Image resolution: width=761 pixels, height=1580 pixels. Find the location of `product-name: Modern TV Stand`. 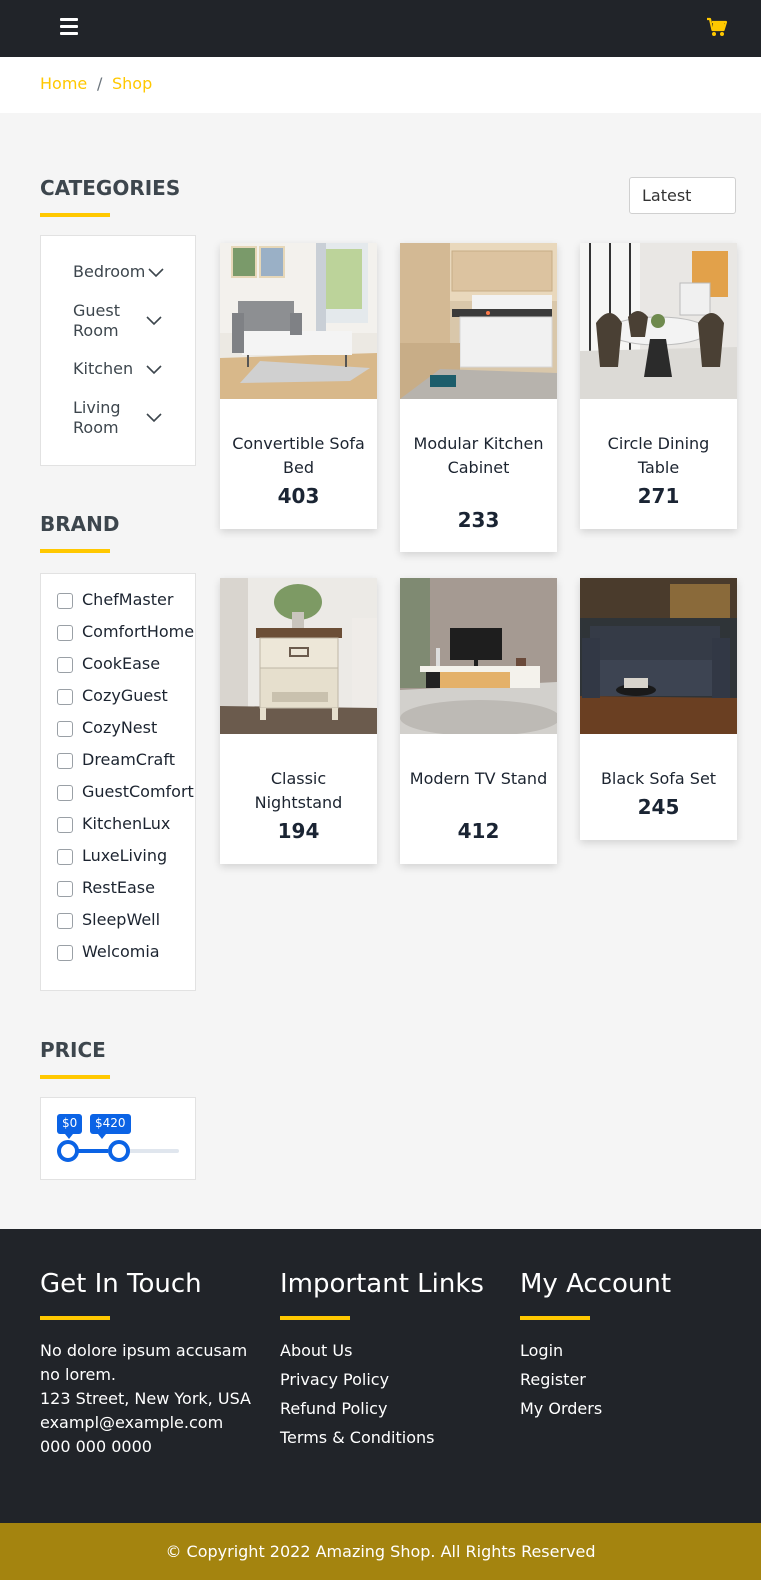

product-name: Modern TV Stand is located at coordinates (478, 778).